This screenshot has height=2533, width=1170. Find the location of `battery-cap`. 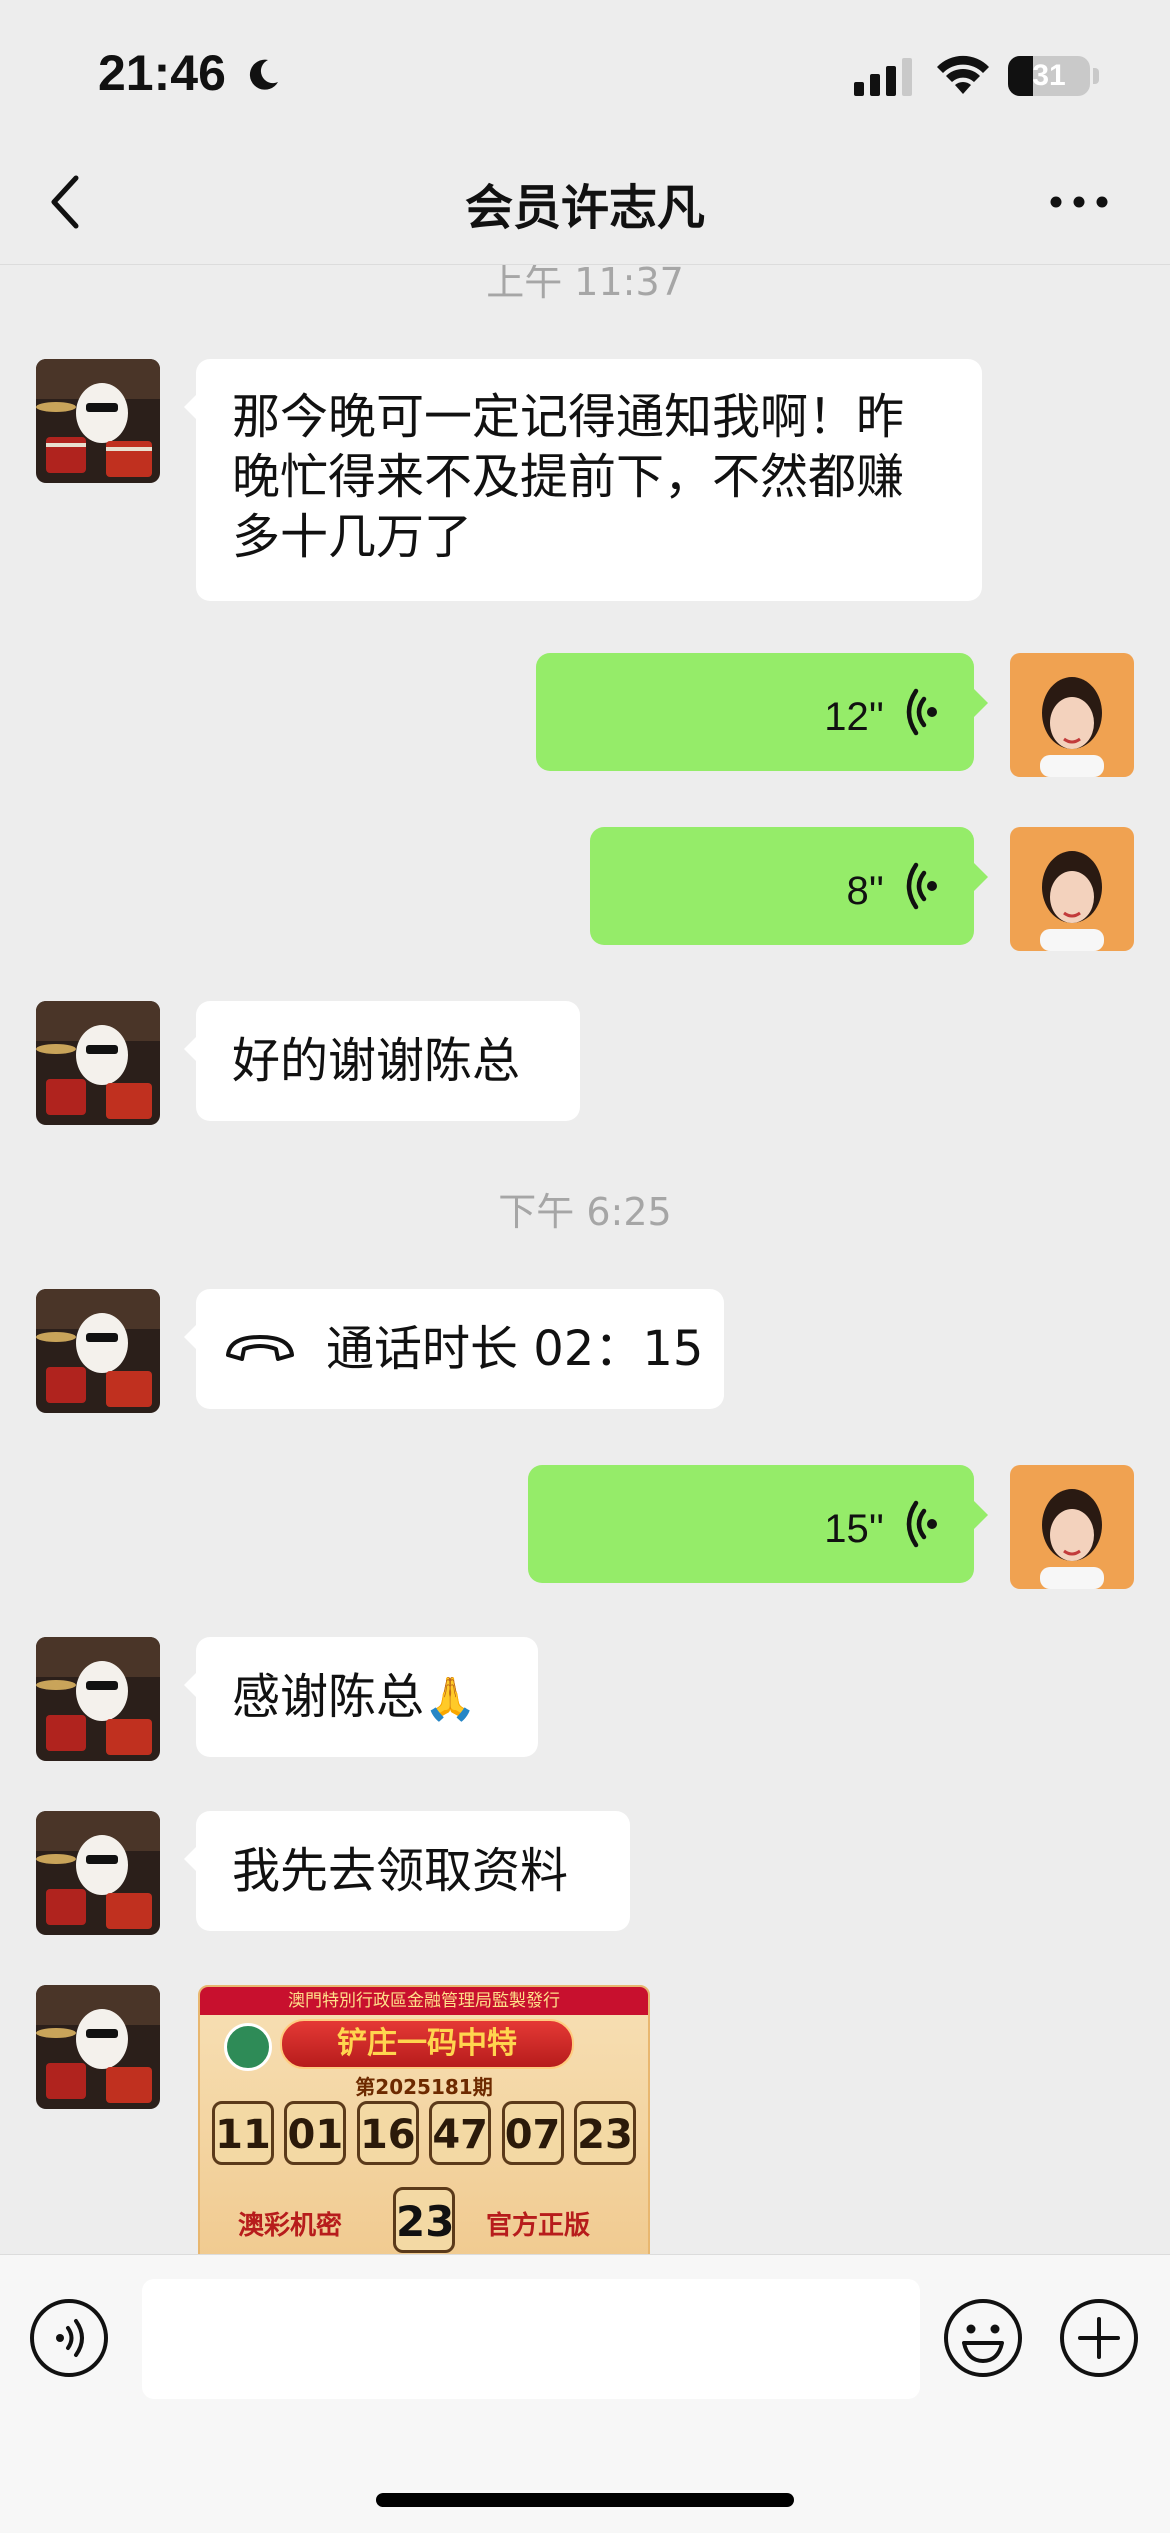

battery-cap is located at coordinates (1096, 76).